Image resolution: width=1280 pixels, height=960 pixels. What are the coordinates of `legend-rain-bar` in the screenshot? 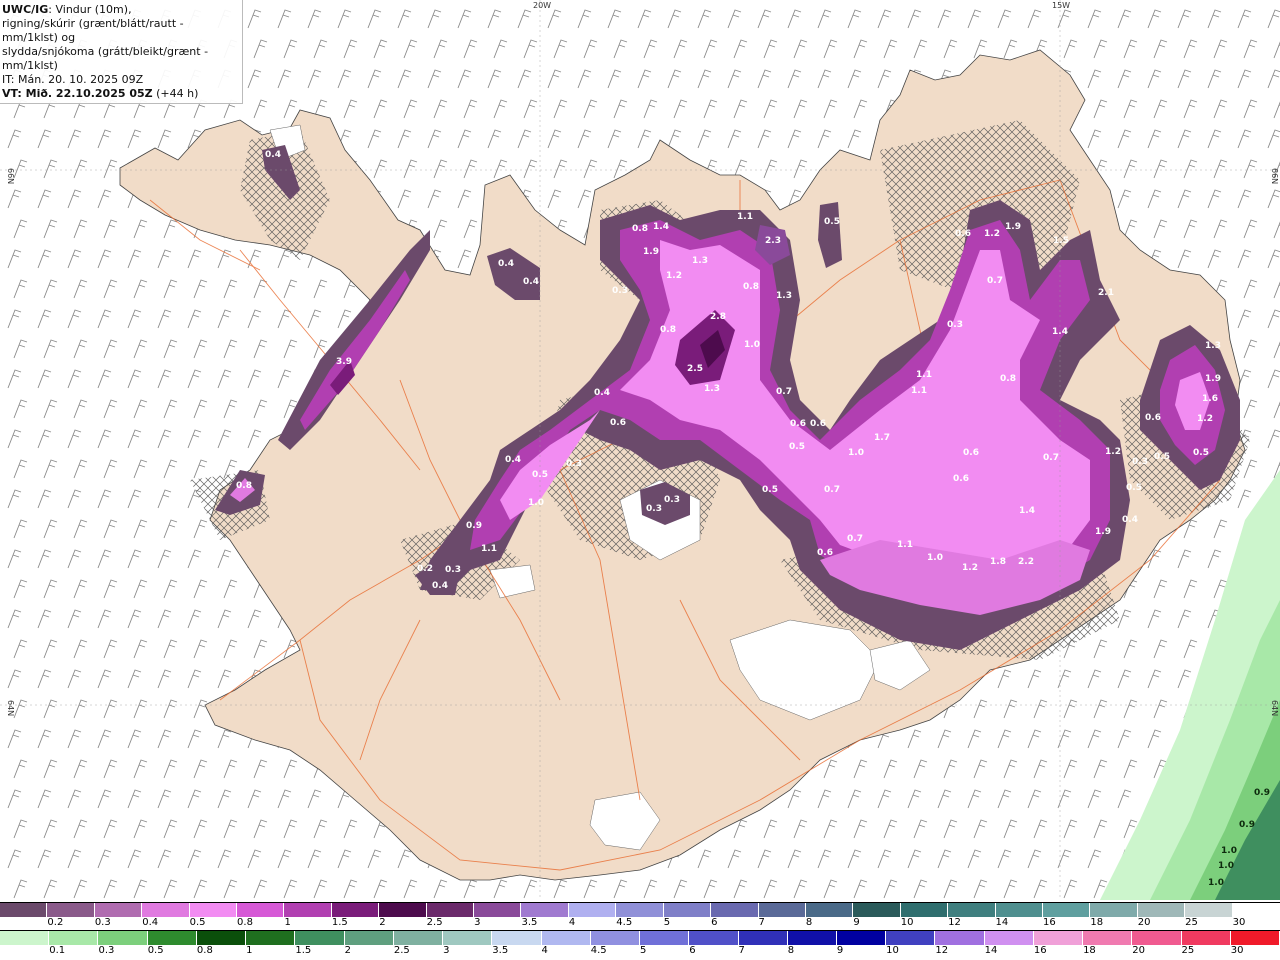 It's located at (640, 937).